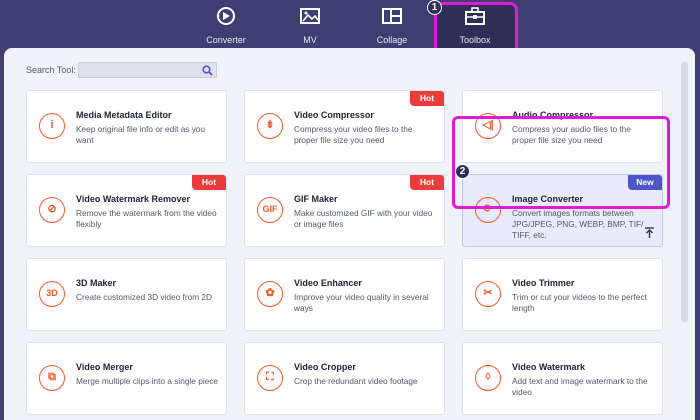 This screenshot has width=700, height=420. I want to click on tab-converter: Converter, so click(226, 26).